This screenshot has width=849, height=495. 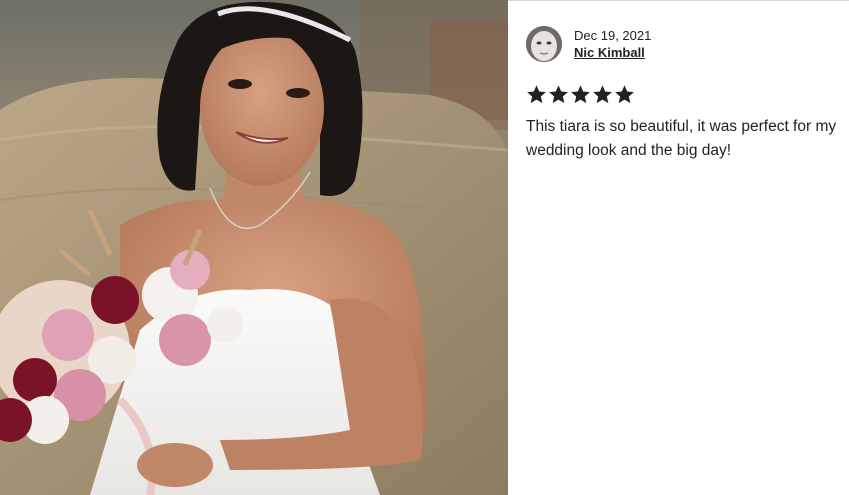 I want to click on reviewer-name-link: Nic Kimball, so click(x=612, y=52).